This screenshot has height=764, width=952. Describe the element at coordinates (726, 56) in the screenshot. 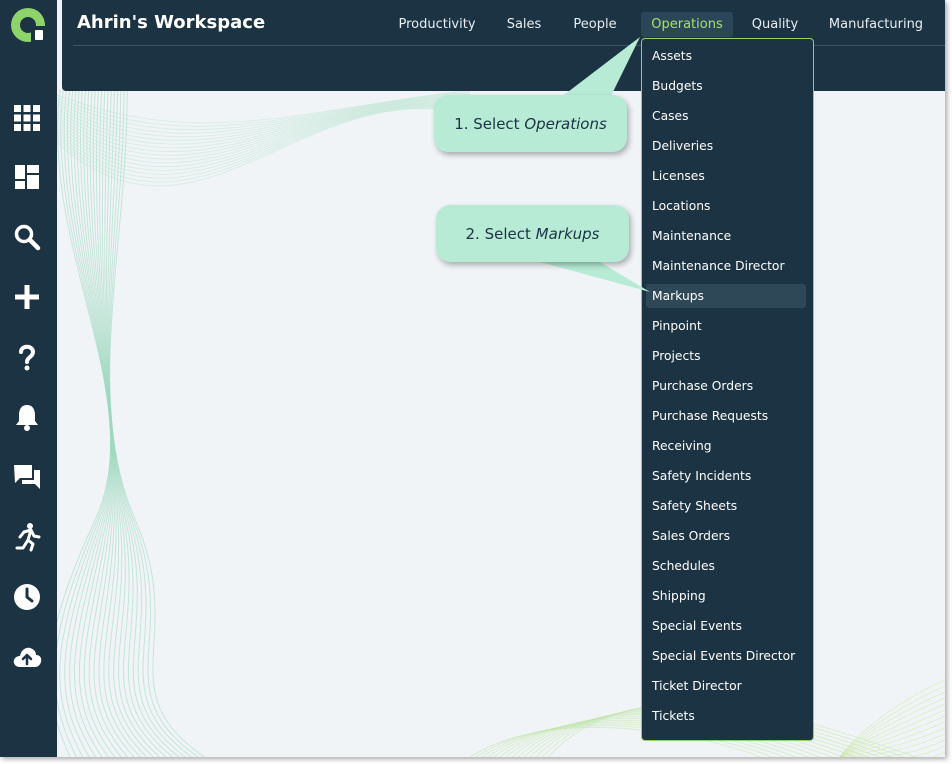

I see `menu-item-assets: Assets` at that location.